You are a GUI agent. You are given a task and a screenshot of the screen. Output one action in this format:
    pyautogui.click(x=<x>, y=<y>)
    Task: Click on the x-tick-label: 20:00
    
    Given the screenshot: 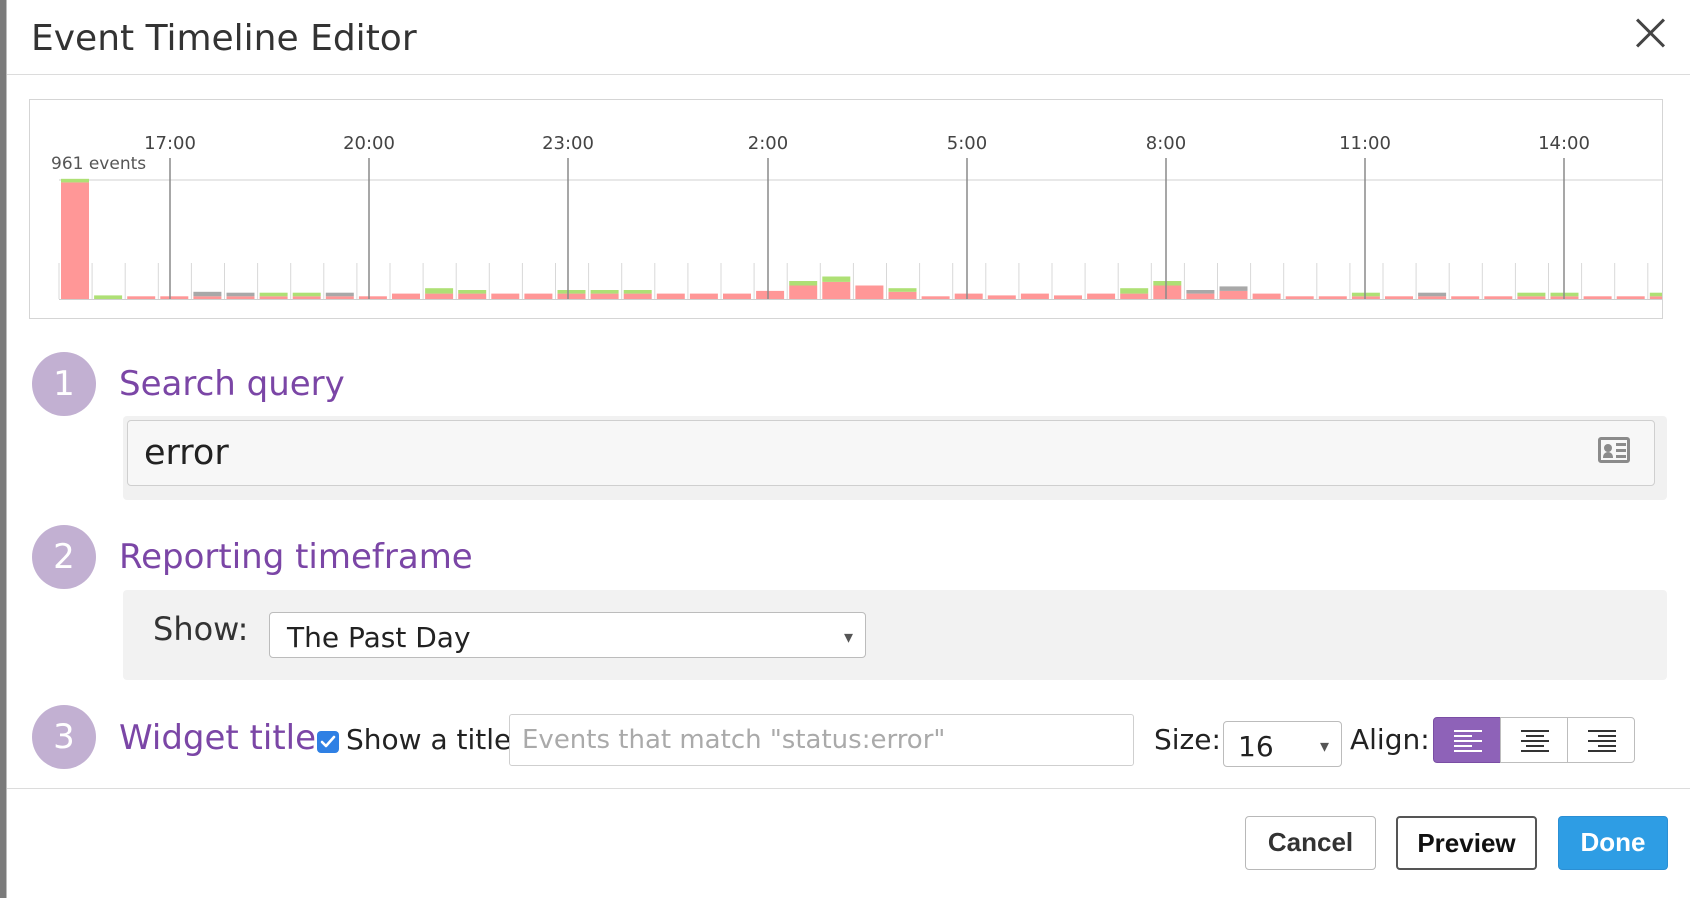 What is the action you would take?
    pyautogui.click(x=369, y=143)
    